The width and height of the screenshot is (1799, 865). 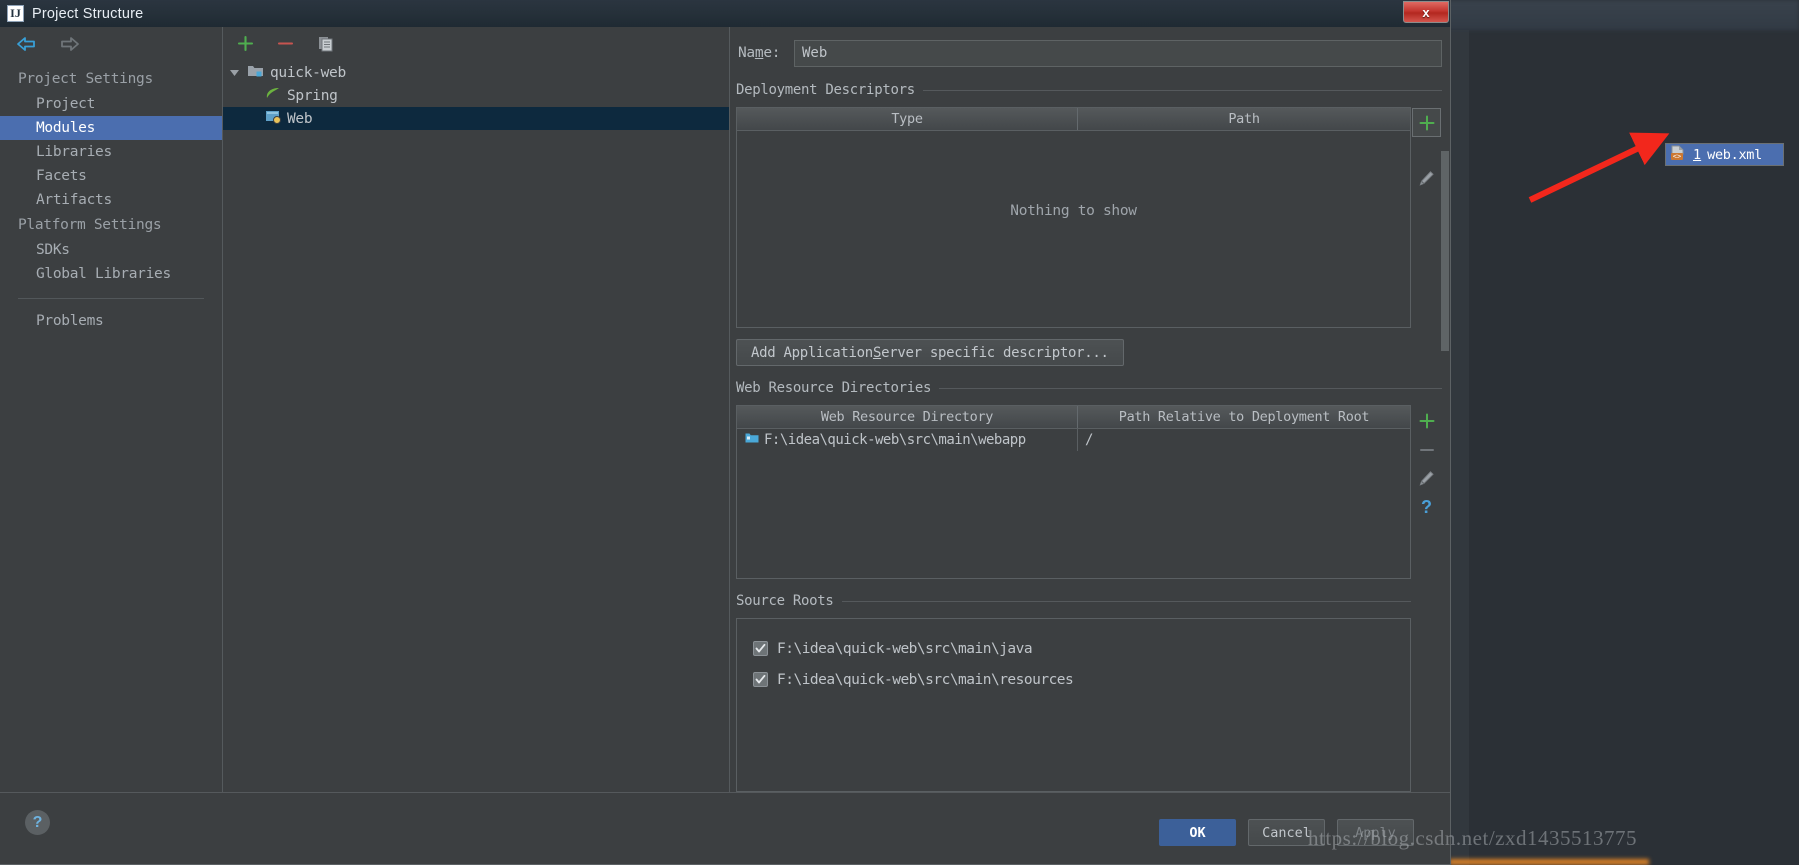 I want to click on popup-item-label: web.xml, so click(x=1734, y=154).